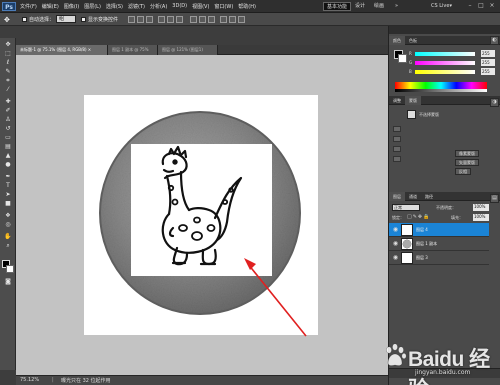  What do you see at coordinates (337, 6) in the screenshot?
I see `workspace-essentials-button: 基本功能` at bounding box center [337, 6].